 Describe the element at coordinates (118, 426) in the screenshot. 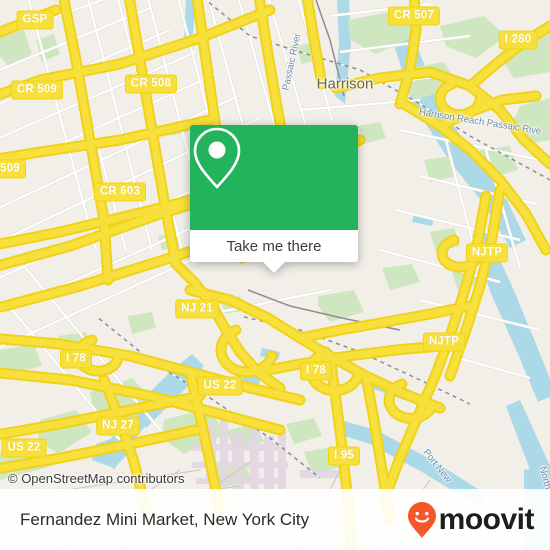

I see `road-shield: NJ 27` at that location.